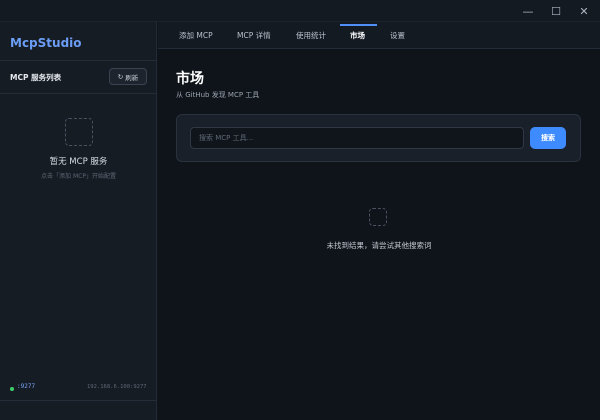 The height and width of the screenshot is (420, 600). I want to click on no-results-message: 未找到结果，请尝试其他搜索词, so click(379, 245).